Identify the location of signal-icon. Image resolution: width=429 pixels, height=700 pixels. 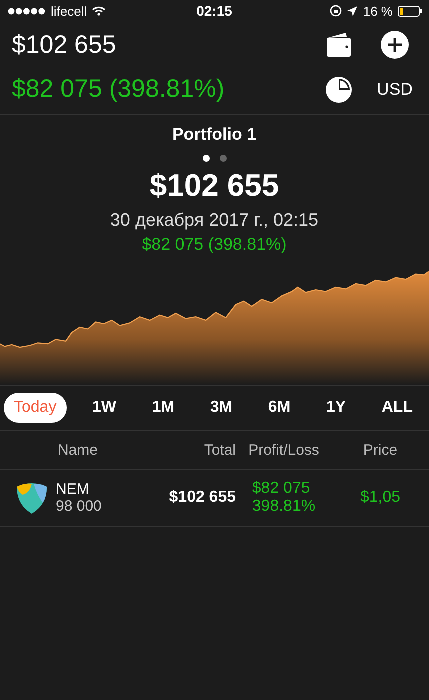
(27, 11).